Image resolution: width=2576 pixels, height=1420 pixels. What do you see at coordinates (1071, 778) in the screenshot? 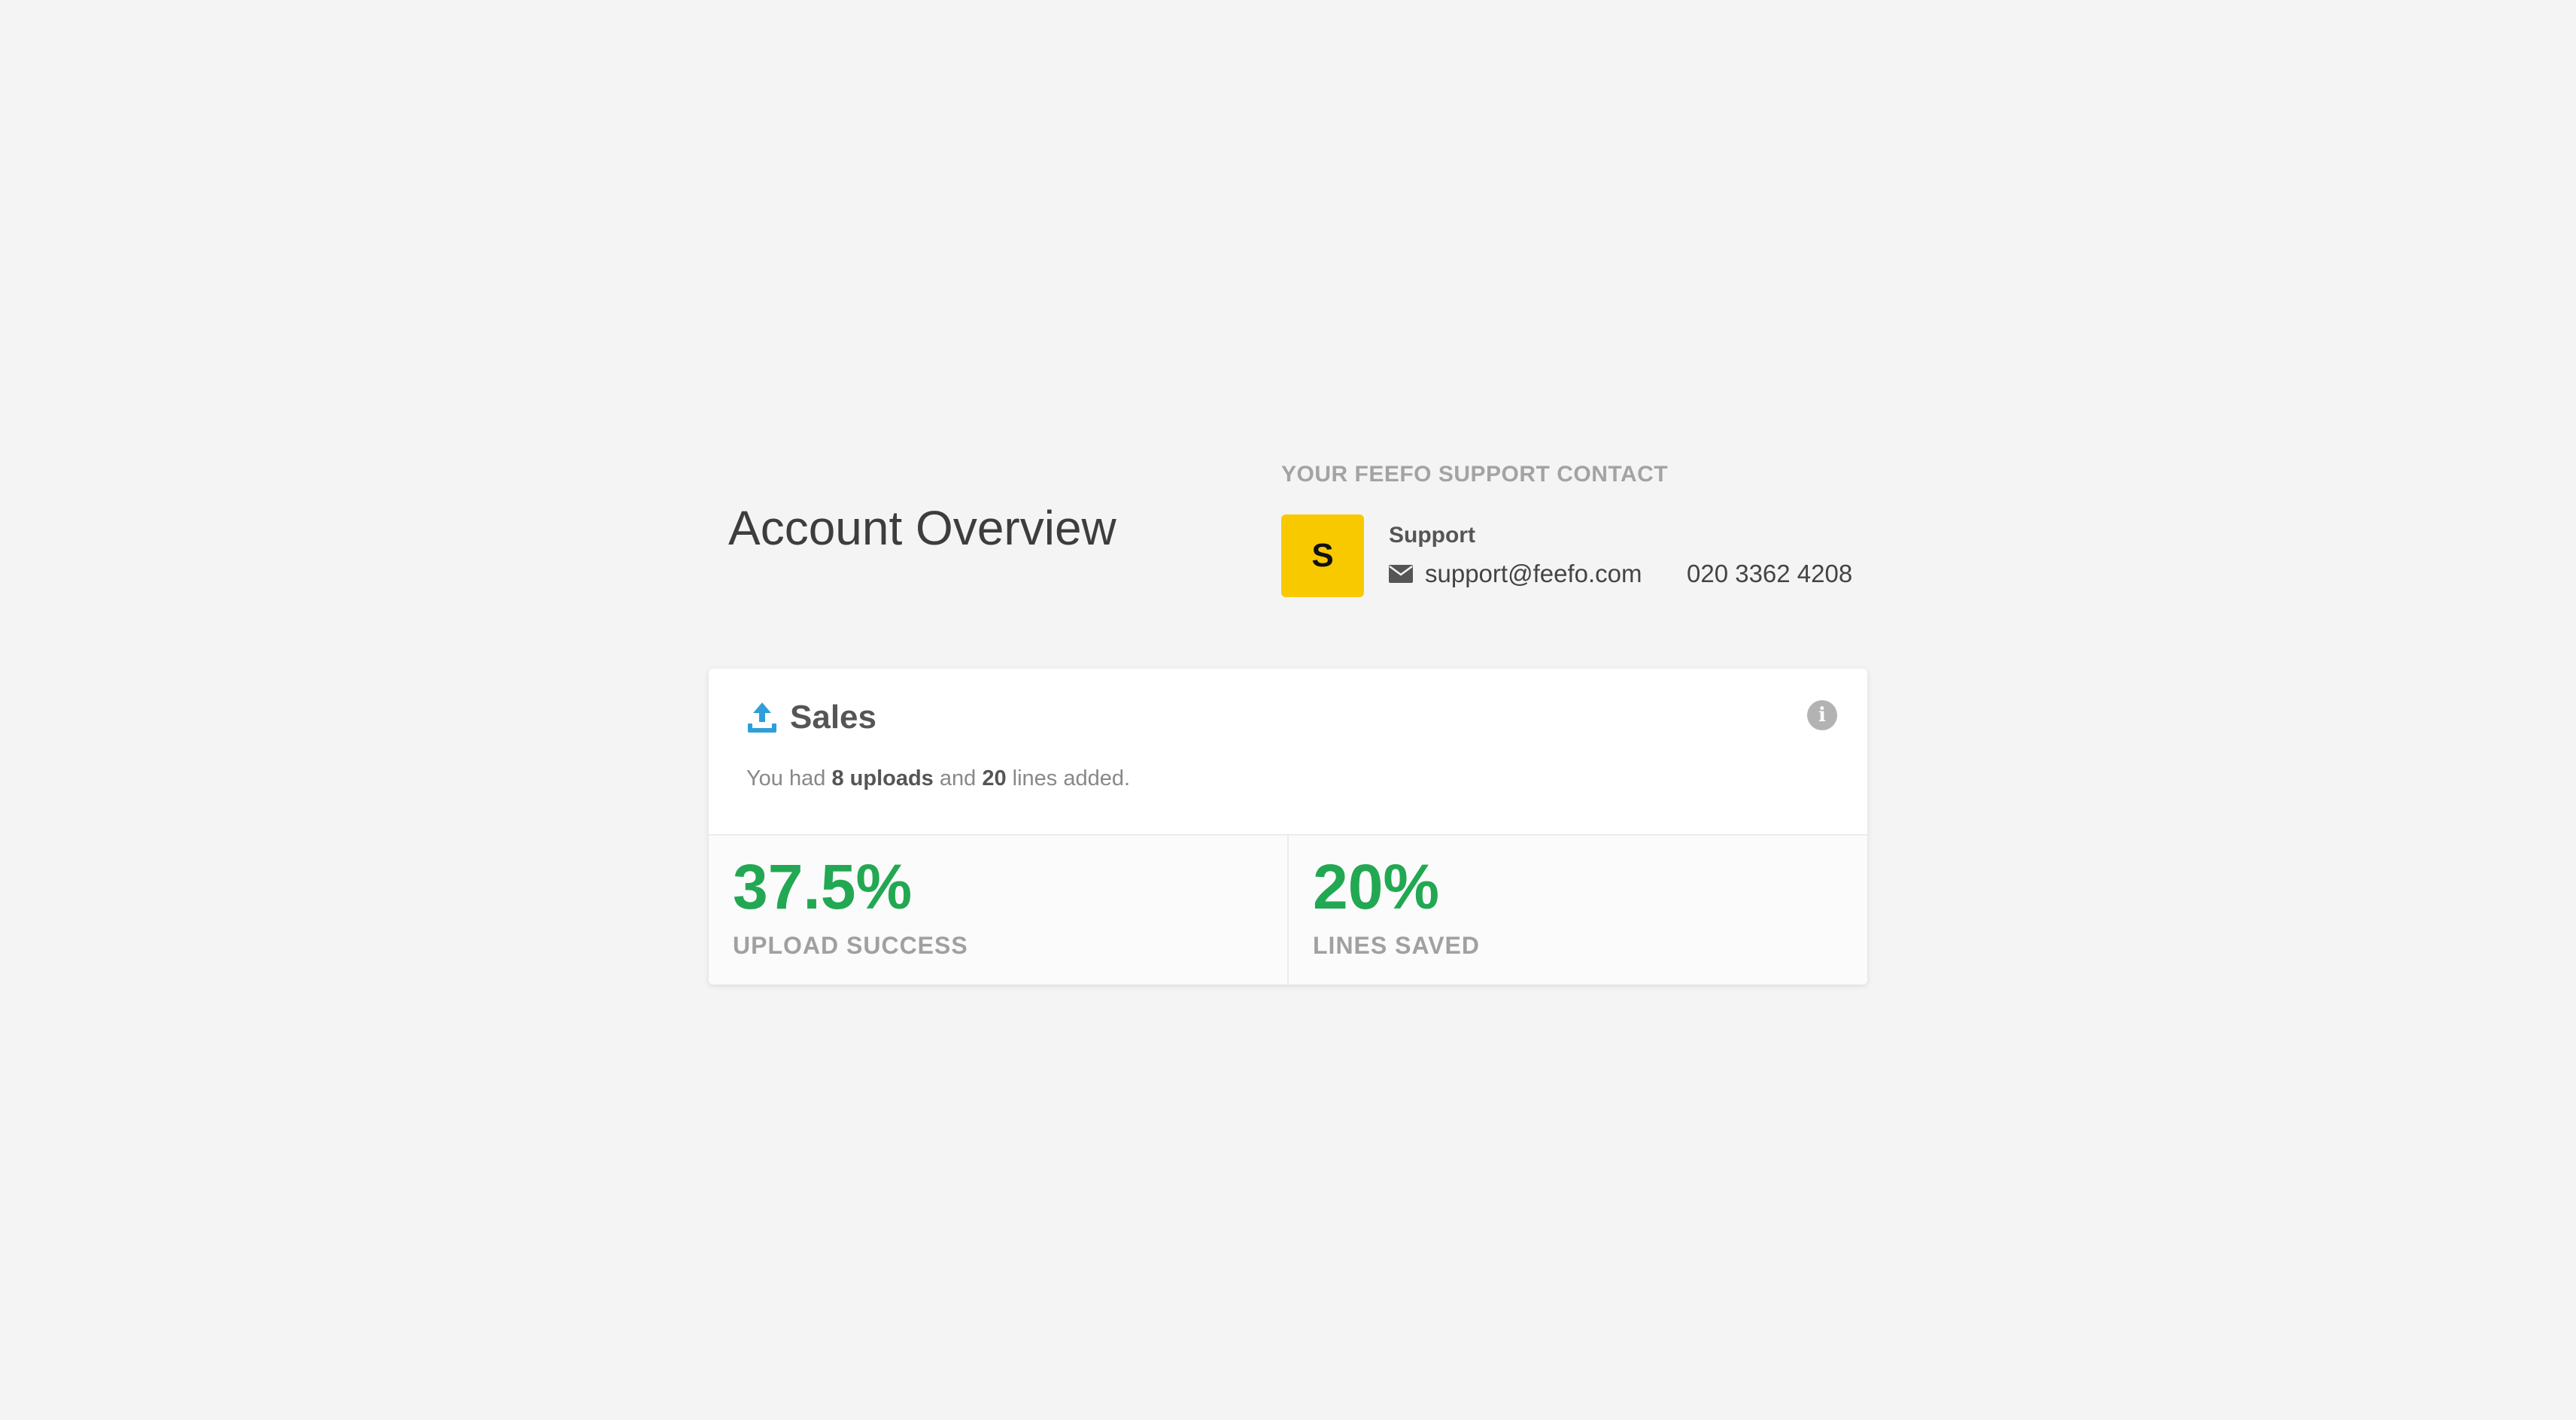
I see `summary-suffix: lines added.` at bounding box center [1071, 778].